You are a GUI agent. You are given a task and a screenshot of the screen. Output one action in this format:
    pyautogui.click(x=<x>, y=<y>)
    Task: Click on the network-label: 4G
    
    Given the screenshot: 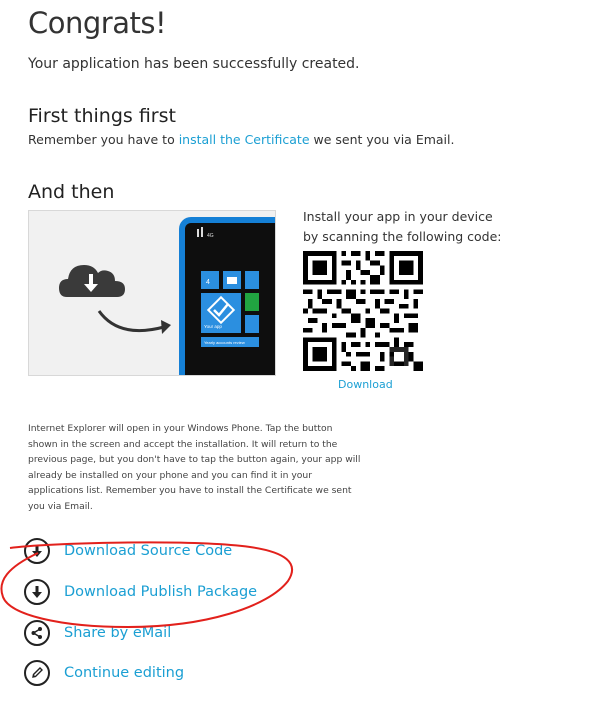 What is the action you would take?
    pyautogui.click(x=210, y=236)
    